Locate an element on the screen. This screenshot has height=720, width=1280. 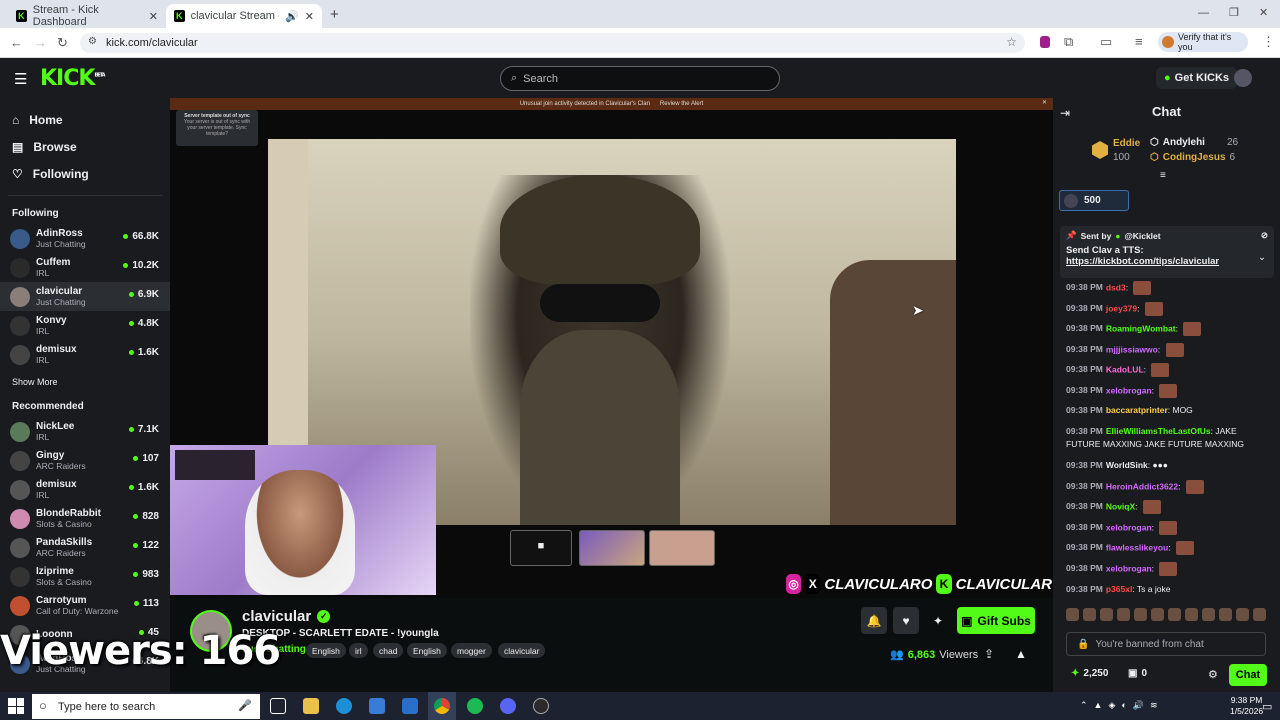
extensions-puzzle-icon: ⧉ is located at coordinates (1068, 42).